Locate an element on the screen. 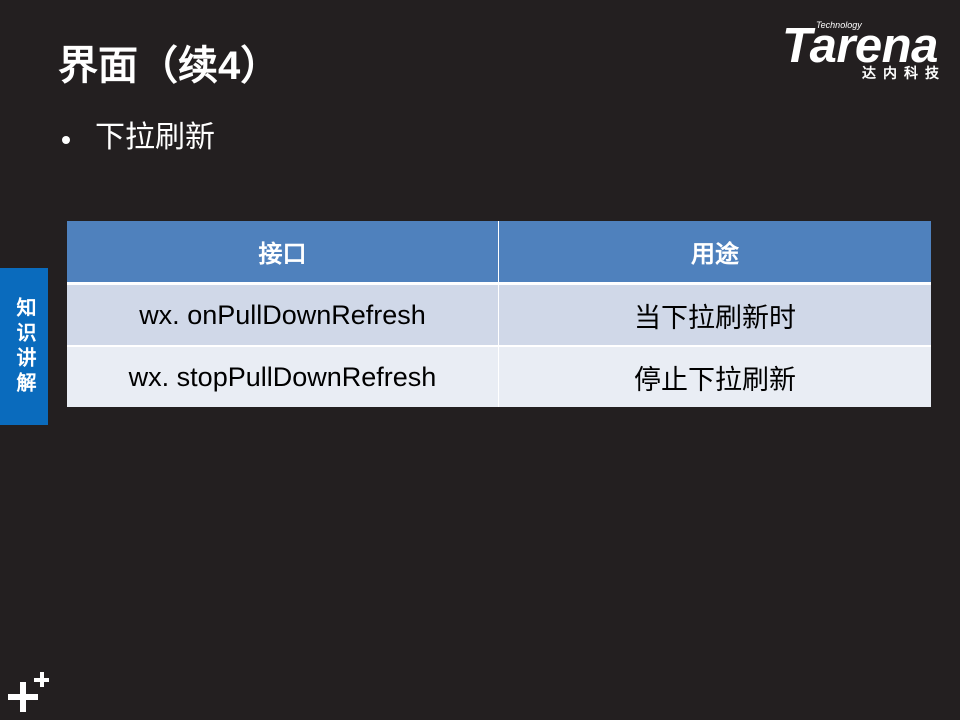 This screenshot has width=960, height=720. table-cell-interface: wx. stopPullDownRefresh is located at coordinates (282, 376).